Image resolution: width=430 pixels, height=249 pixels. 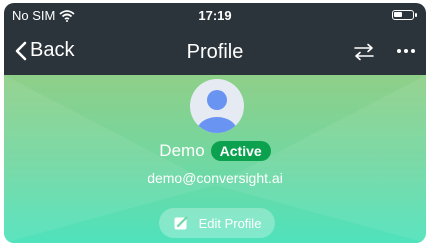 I want to click on edit-icon, so click(x=181, y=223).